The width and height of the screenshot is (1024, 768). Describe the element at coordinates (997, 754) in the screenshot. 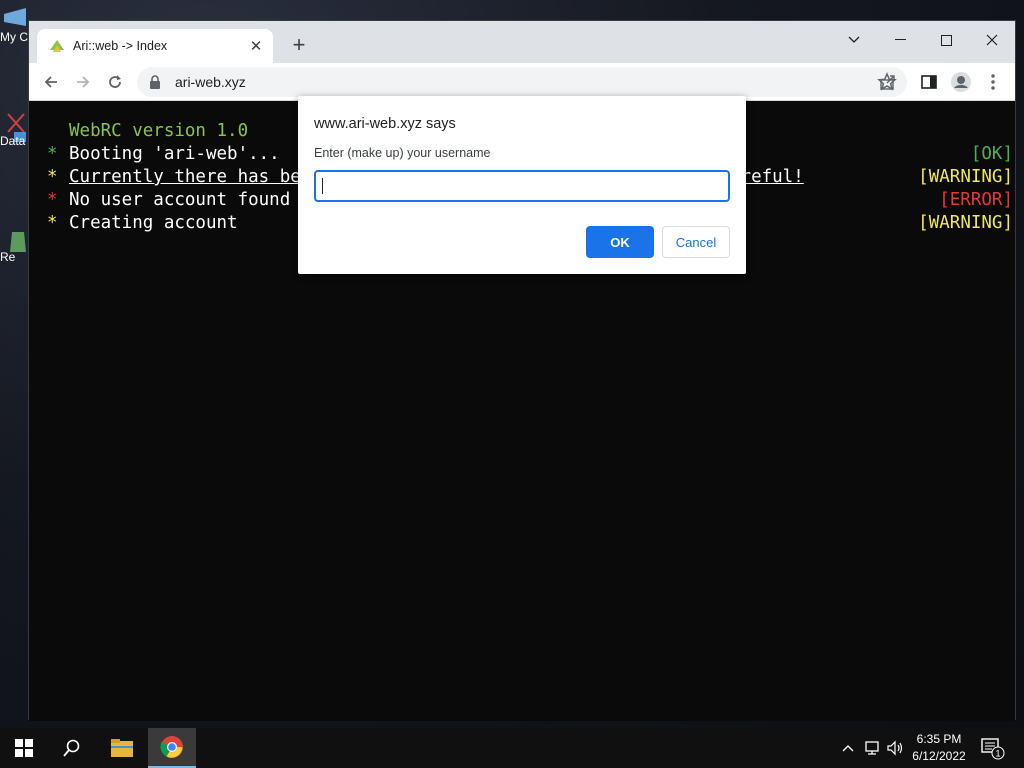

I see `notification-count: 1` at that location.